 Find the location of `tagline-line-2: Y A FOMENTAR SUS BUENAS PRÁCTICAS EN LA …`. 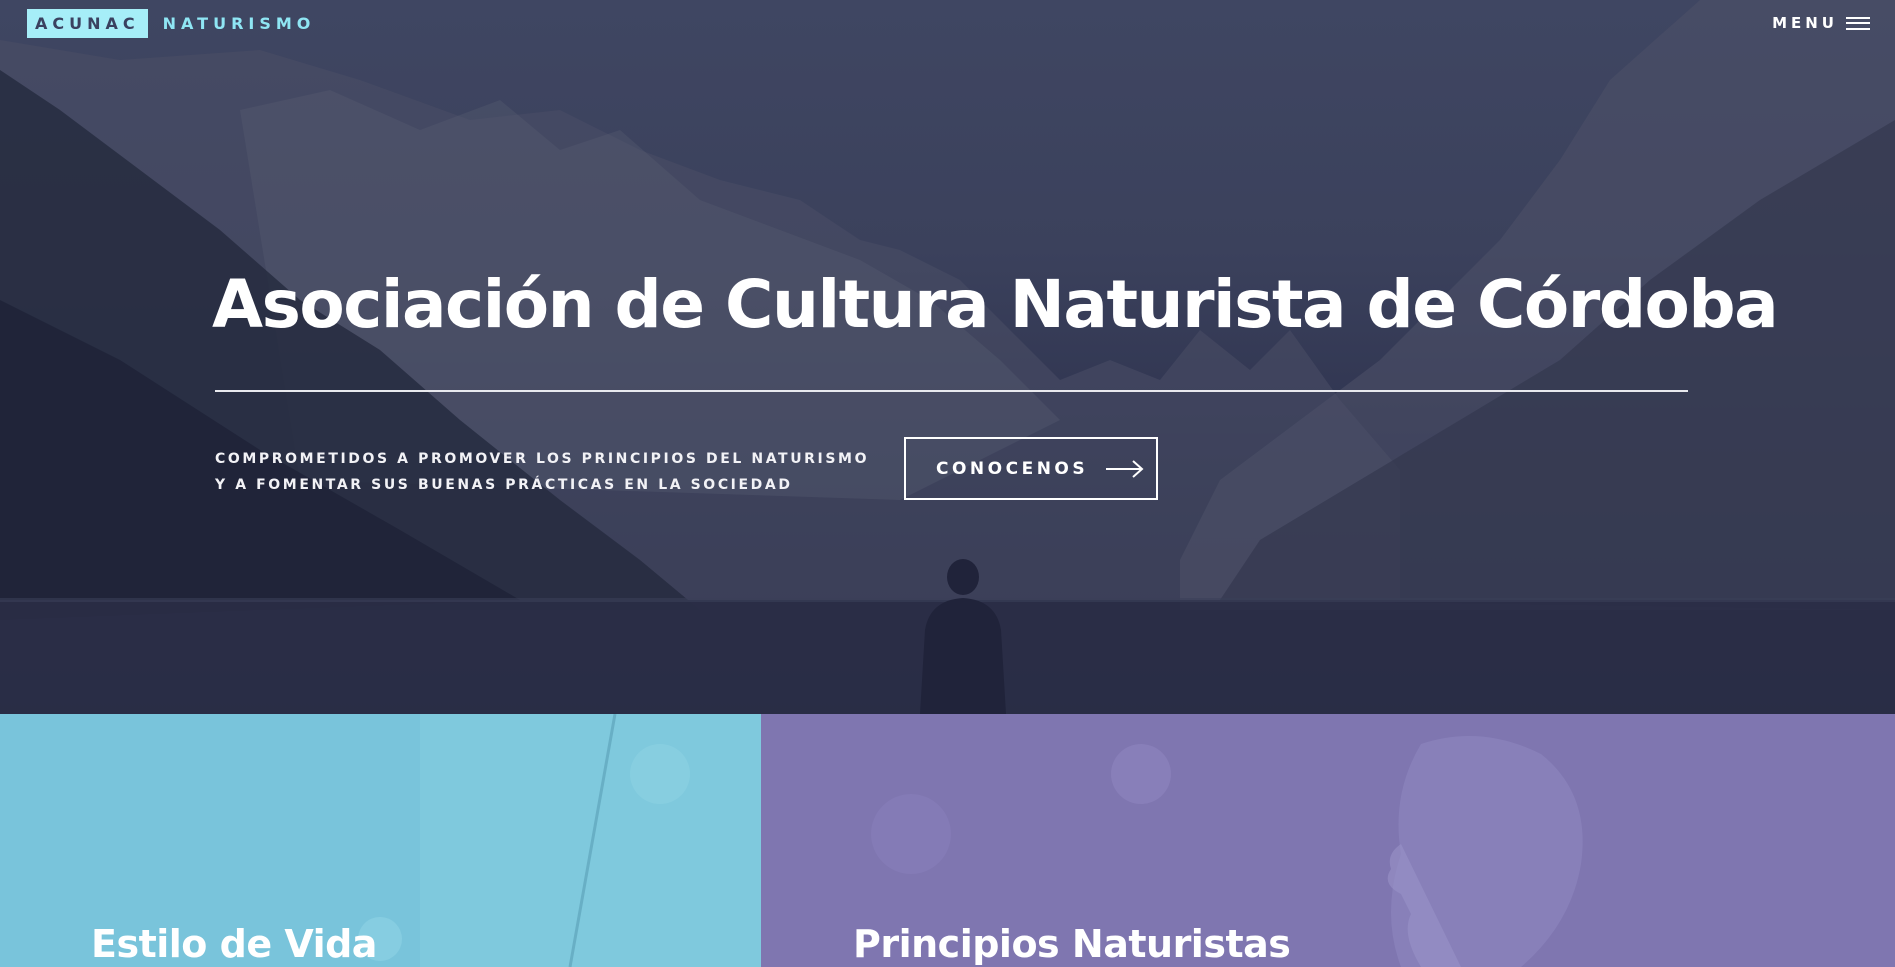

tagline-line-2: Y A FOMENTAR SUS BUENAS PRÁCTICAS EN LA … is located at coordinates (504, 485).